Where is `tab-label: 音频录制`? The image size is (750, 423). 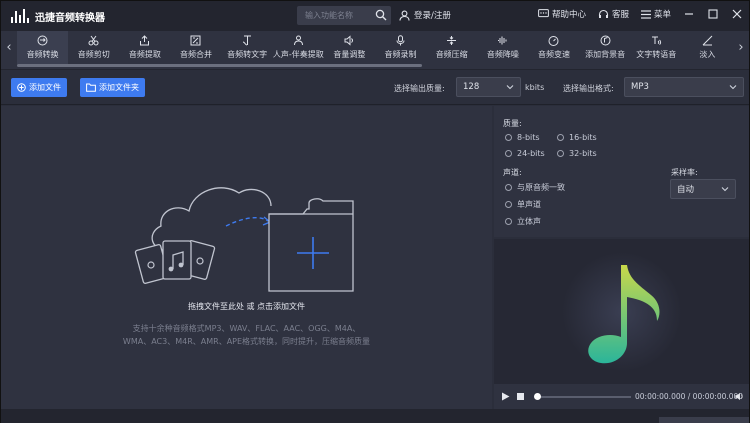 tab-label: 音频录制 is located at coordinates (400, 54).